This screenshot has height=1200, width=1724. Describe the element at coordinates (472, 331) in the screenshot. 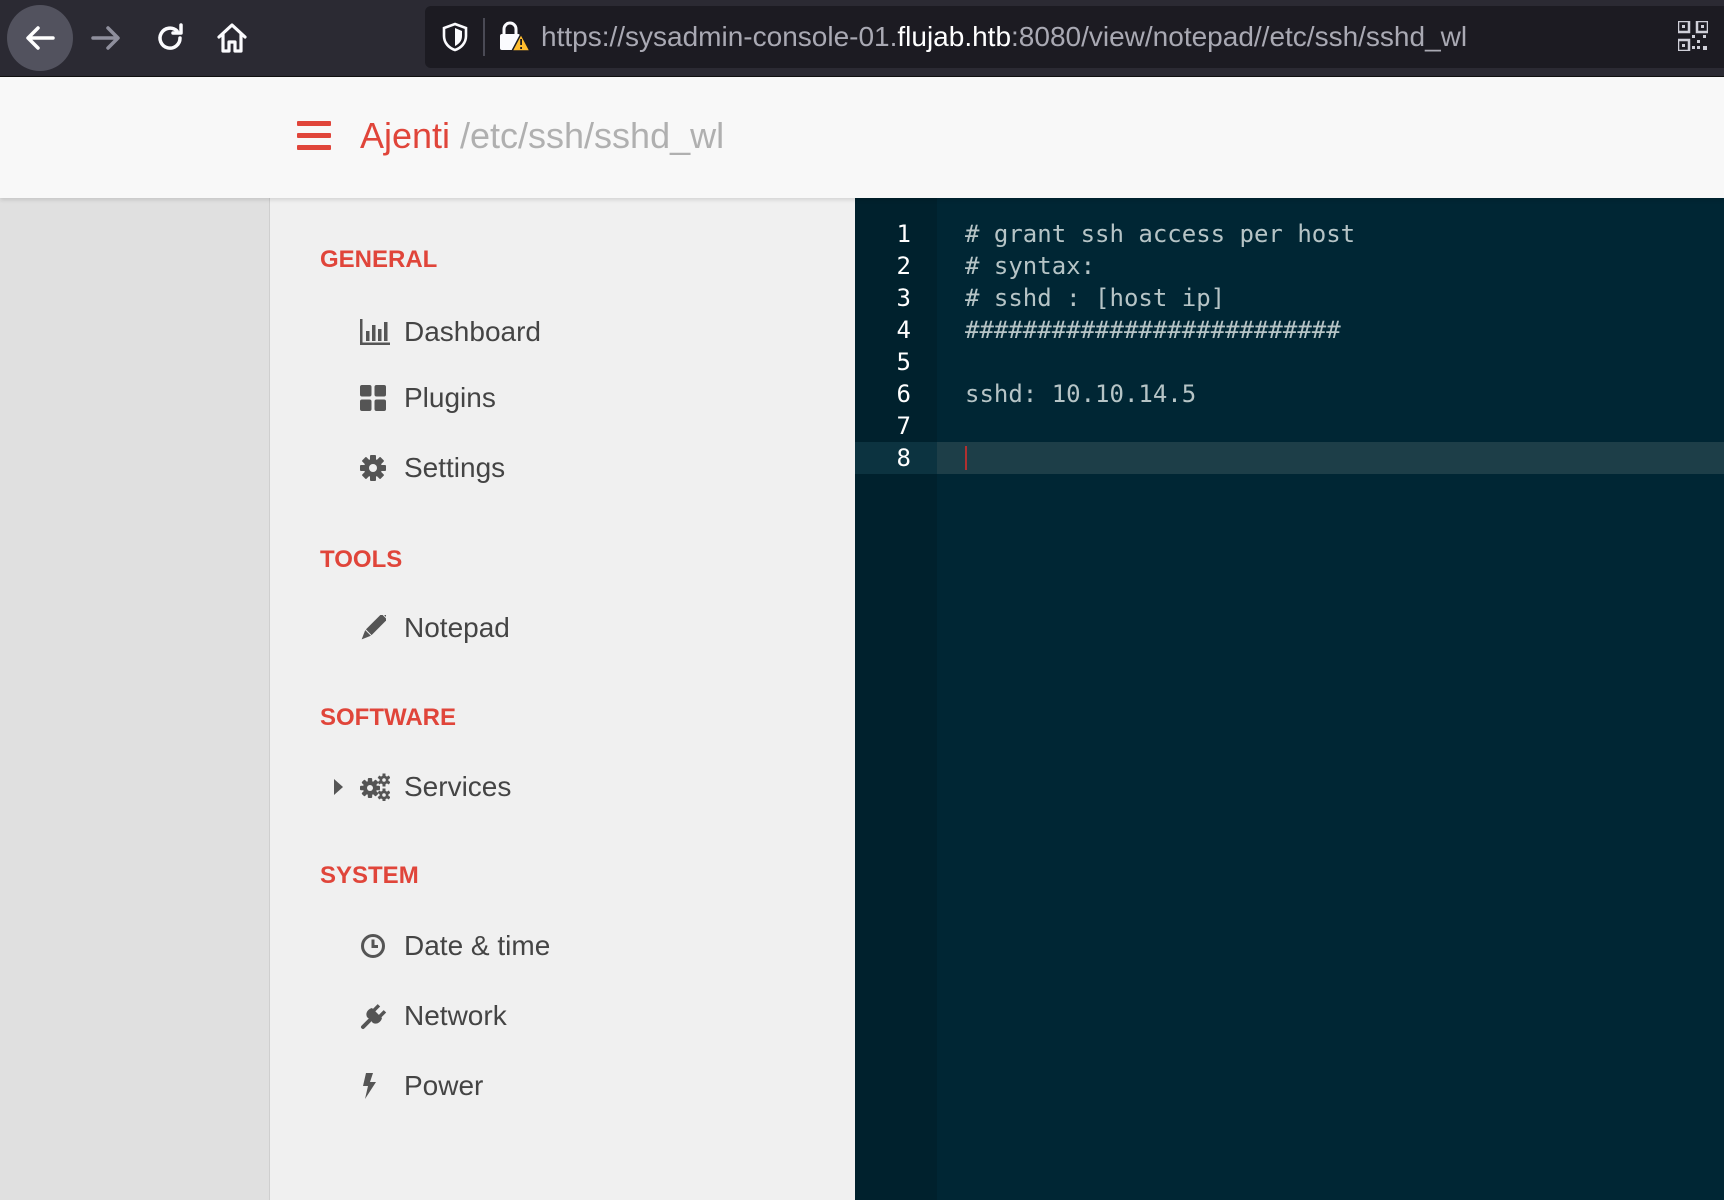

I see `sidebar-item-label: Dashboard` at that location.